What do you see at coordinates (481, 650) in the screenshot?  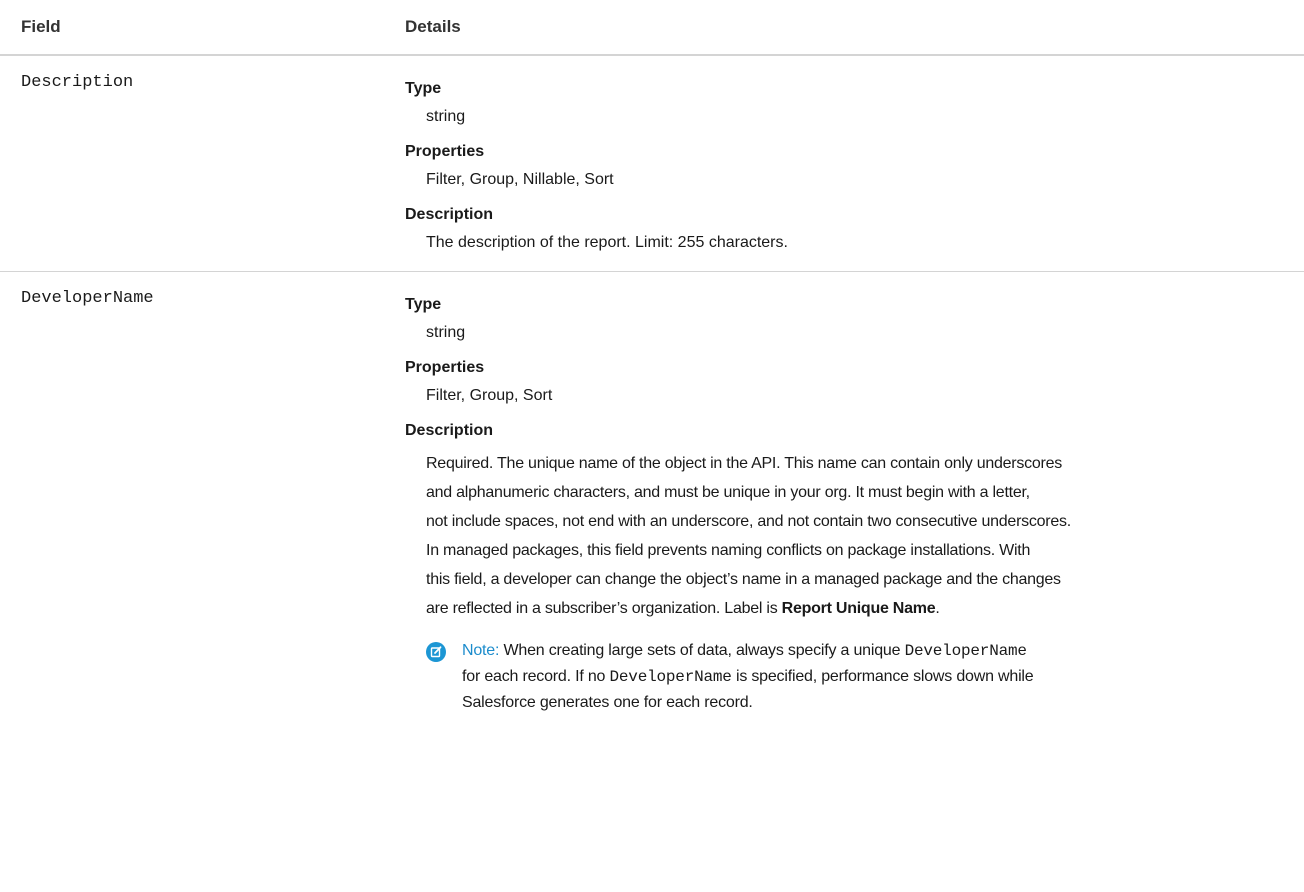 I see `note-label: Note:` at bounding box center [481, 650].